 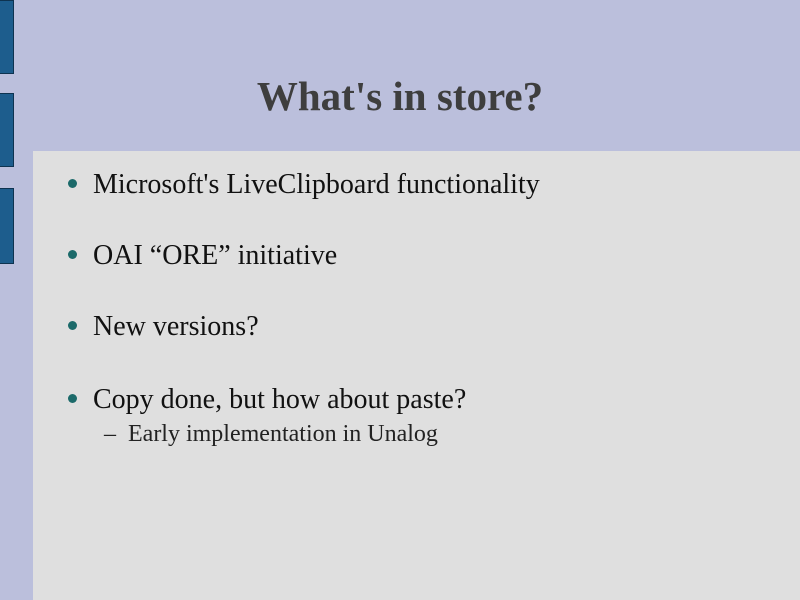 I want to click on bullet-text: New versions?, so click(x=176, y=326).